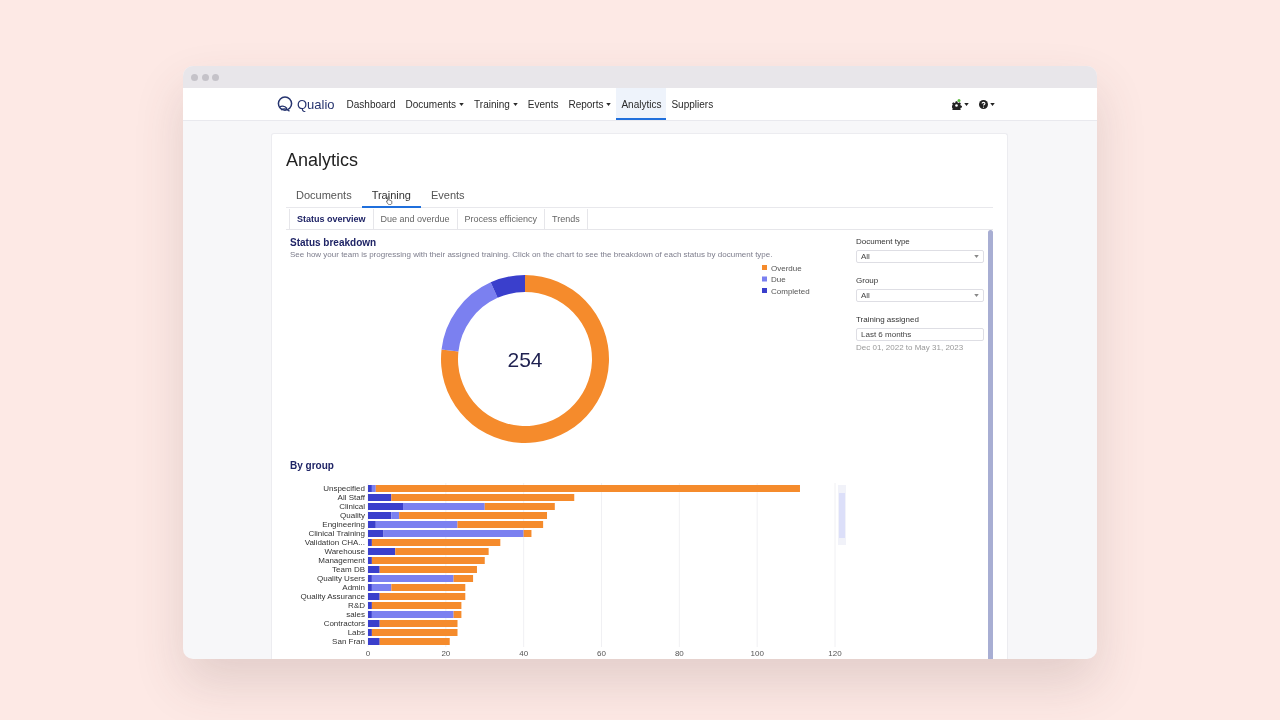 Image resolution: width=1280 pixels, height=720 pixels. Describe the element at coordinates (312, 465) in the screenshot. I see `section-title: By group` at that location.